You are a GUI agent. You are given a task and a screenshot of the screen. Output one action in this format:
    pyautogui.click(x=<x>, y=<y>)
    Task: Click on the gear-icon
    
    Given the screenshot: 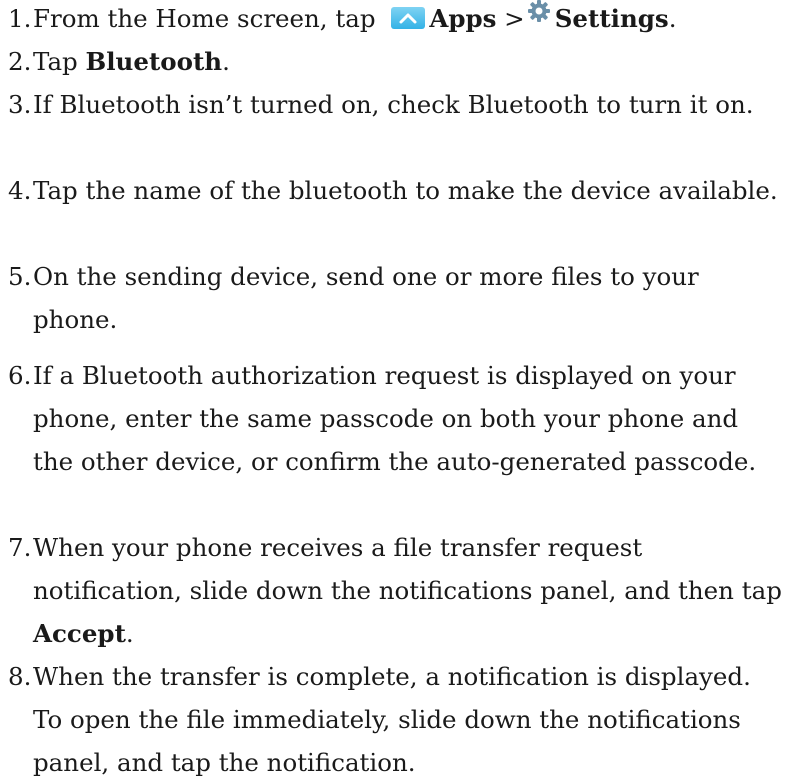 What is the action you would take?
    pyautogui.click(x=538, y=11)
    